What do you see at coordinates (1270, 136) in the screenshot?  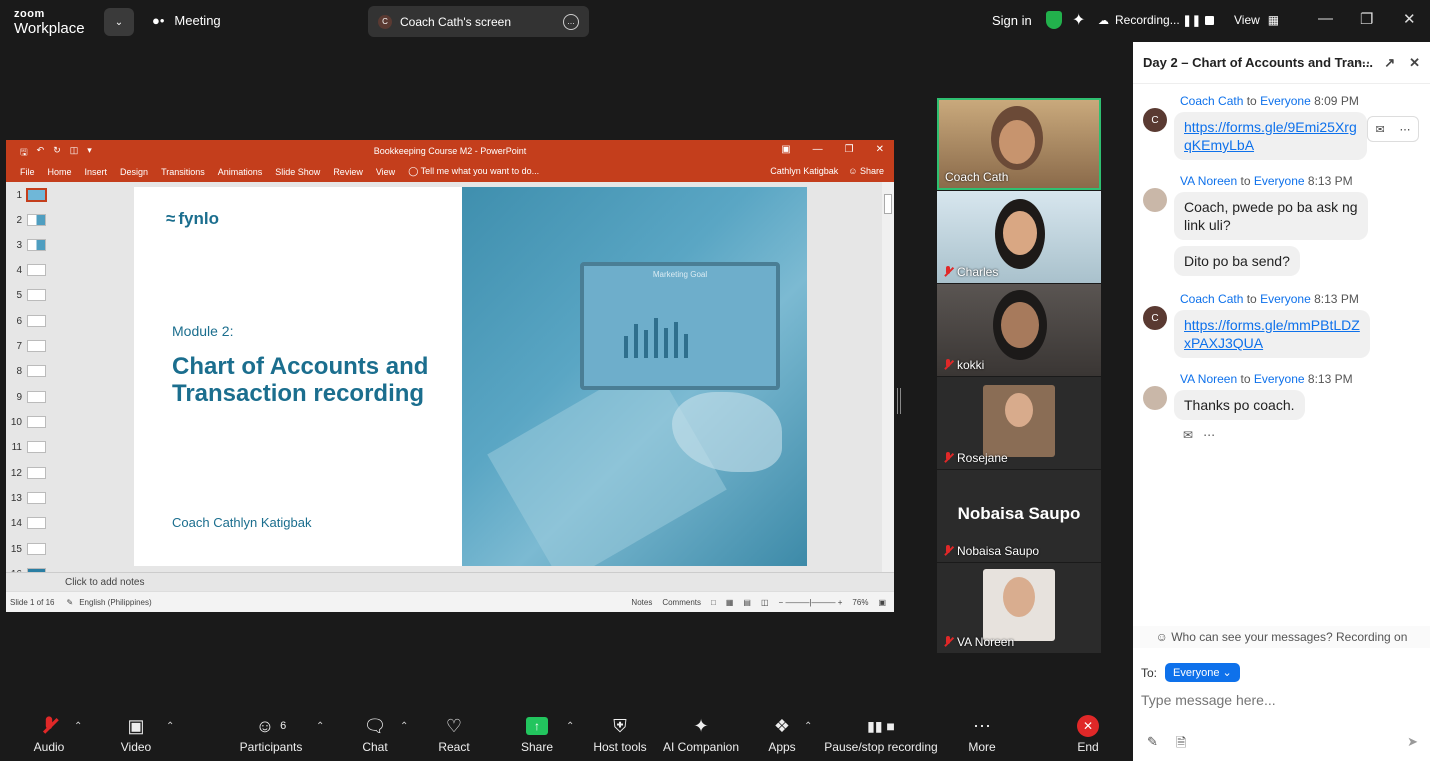 I see `message-link: https://forms.gle/9Emi25Xrg qKEmyLbA` at bounding box center [1270, 136].